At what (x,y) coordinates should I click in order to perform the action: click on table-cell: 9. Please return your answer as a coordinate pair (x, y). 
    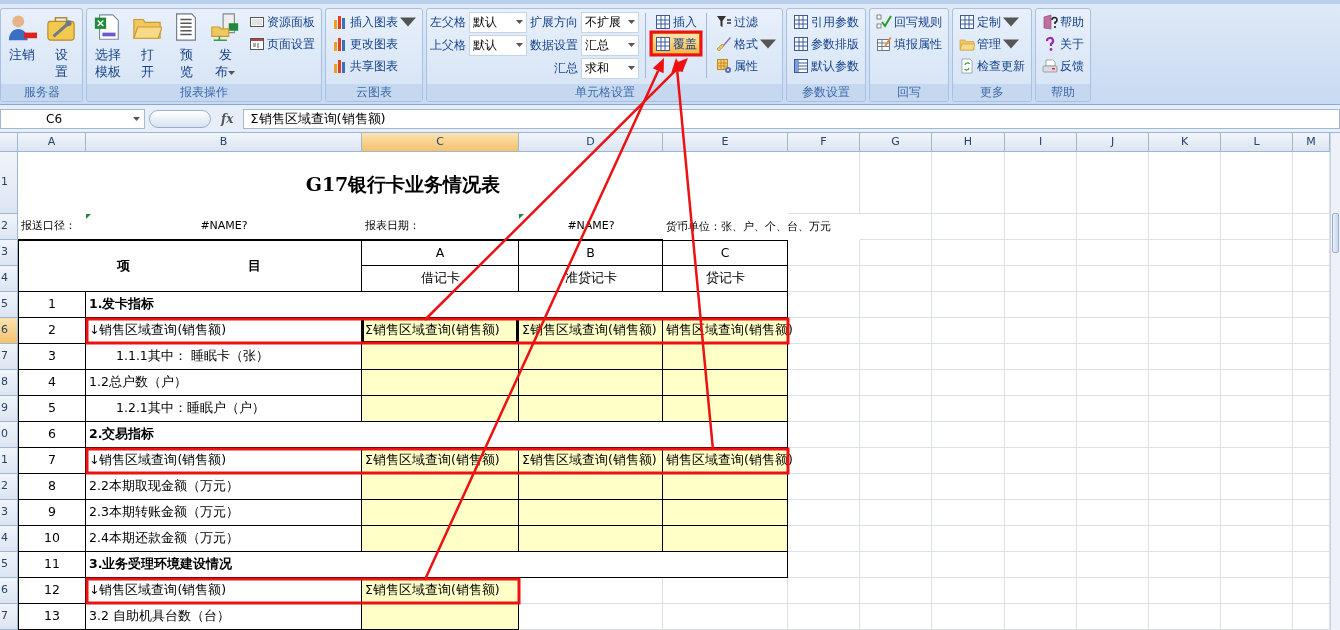
    Looking at the image, I should click on (52, 513).